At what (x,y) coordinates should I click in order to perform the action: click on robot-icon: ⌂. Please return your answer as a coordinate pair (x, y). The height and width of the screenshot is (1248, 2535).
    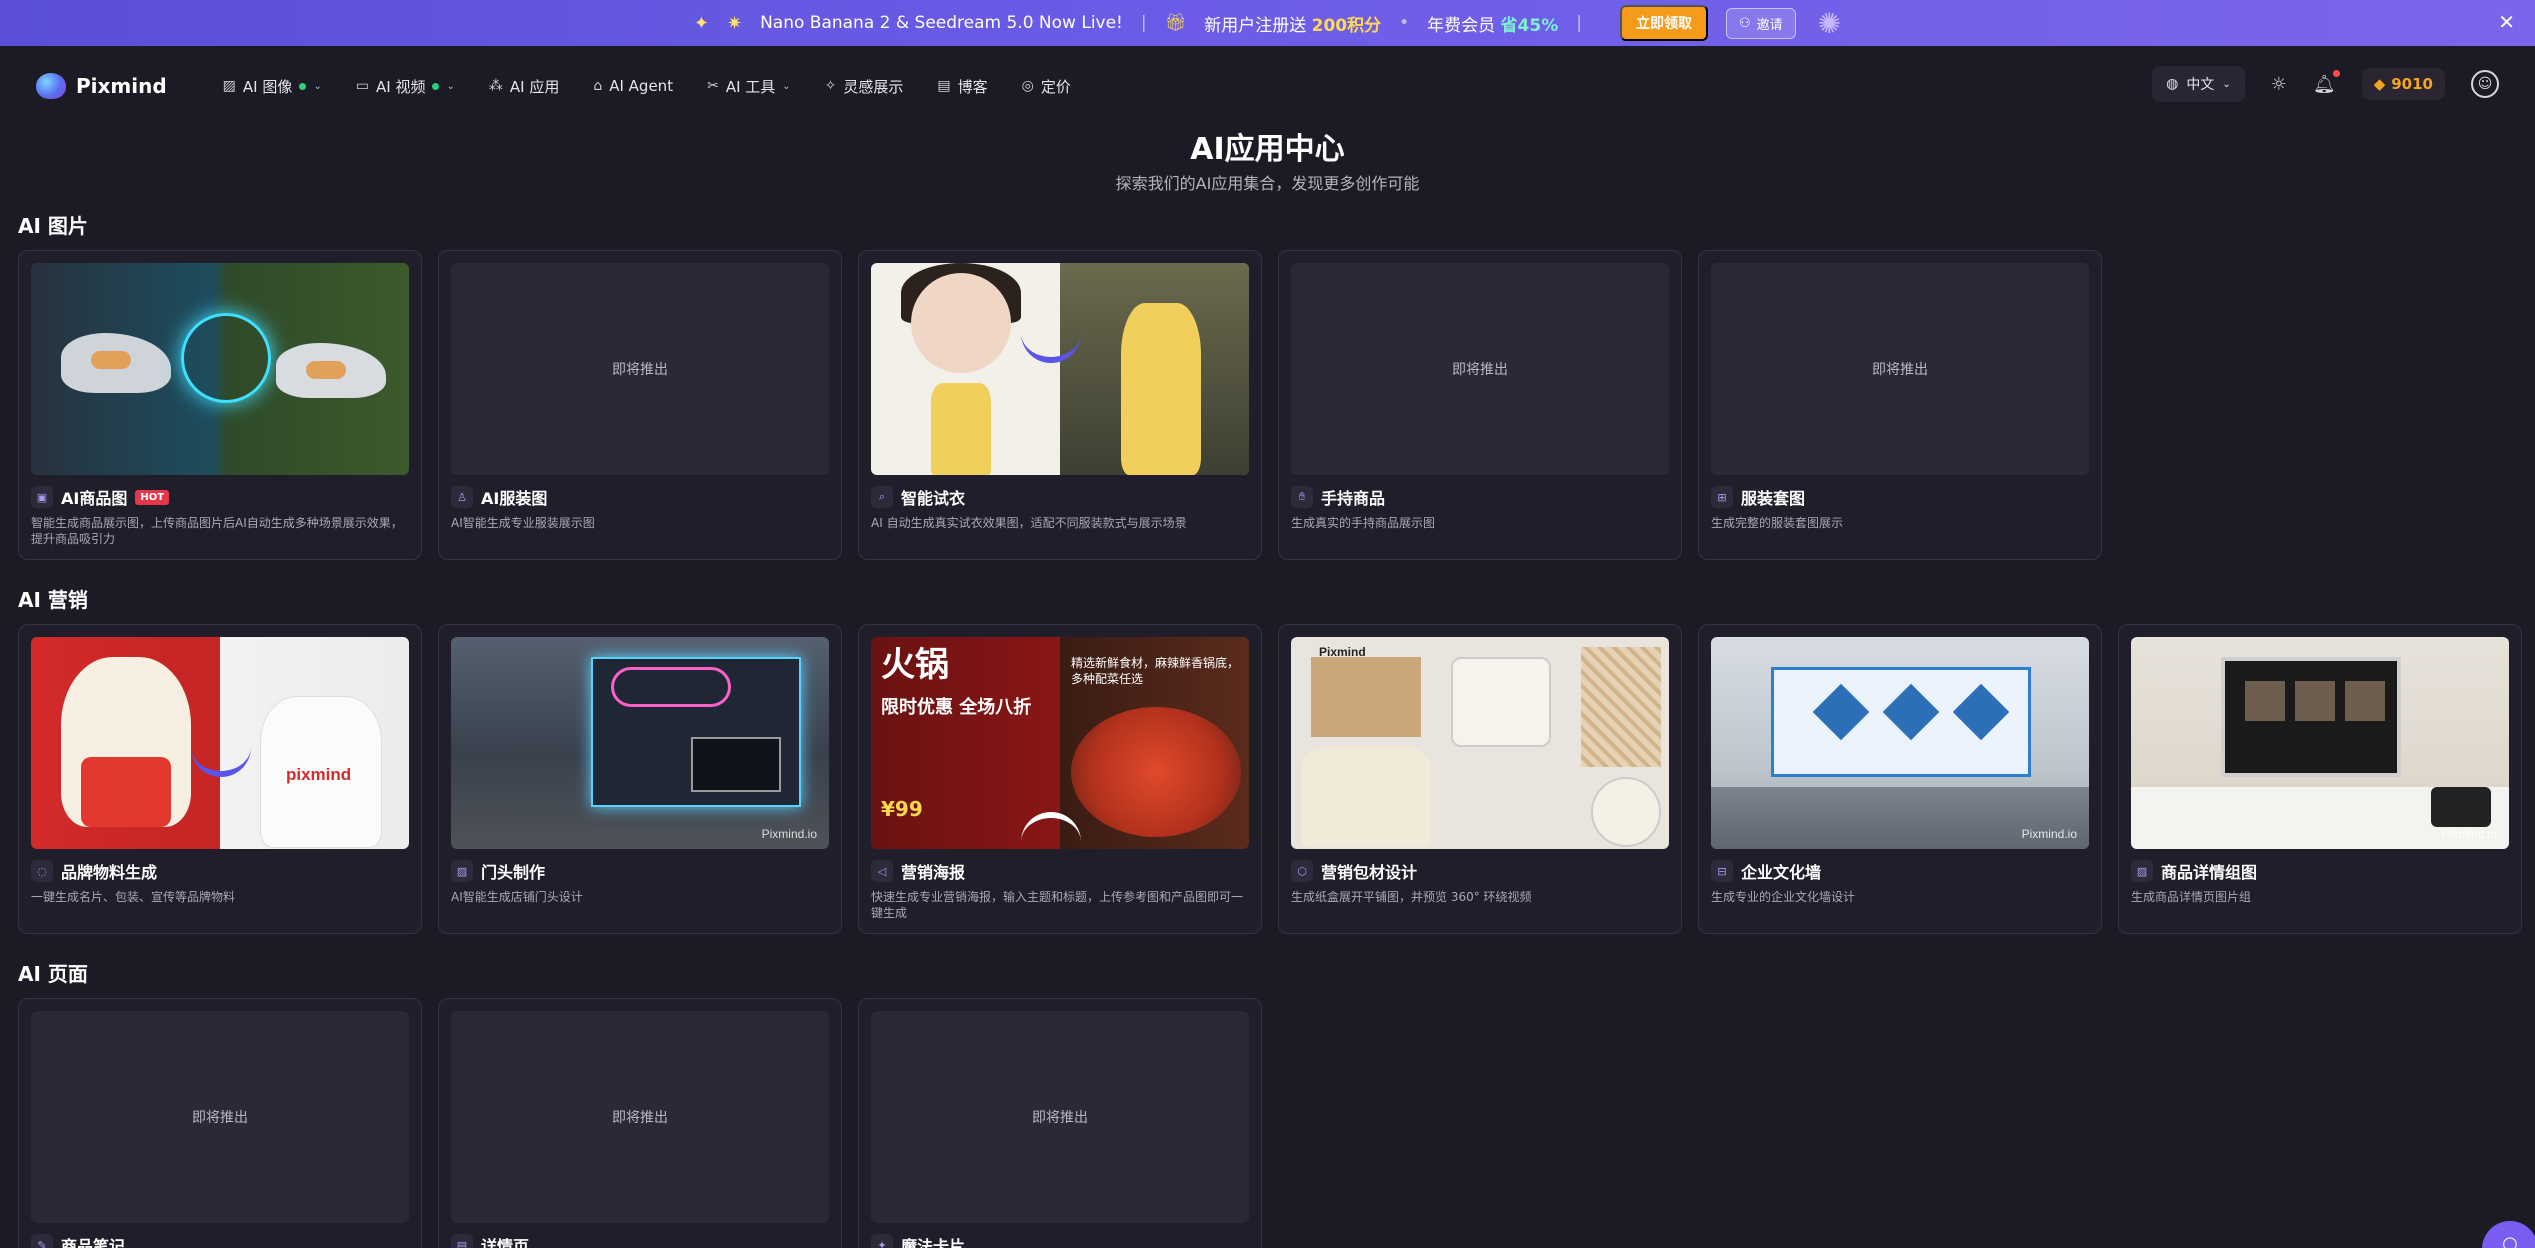
    Looking at the image, I should click on (598, 86).